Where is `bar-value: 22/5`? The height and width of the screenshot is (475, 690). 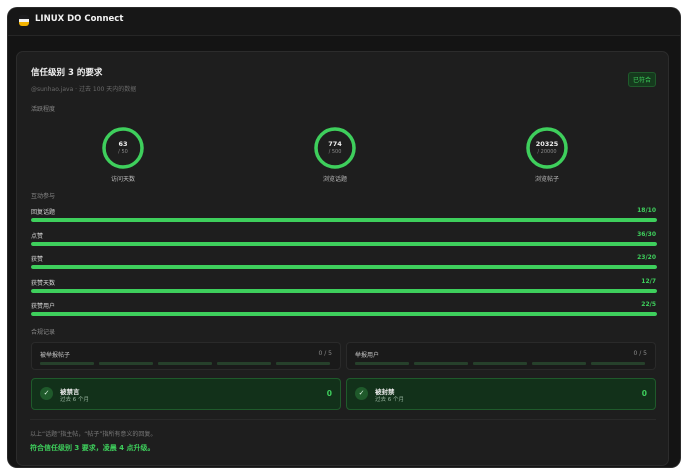
bar-value: 22/5 is located at coordinates (648, 304).